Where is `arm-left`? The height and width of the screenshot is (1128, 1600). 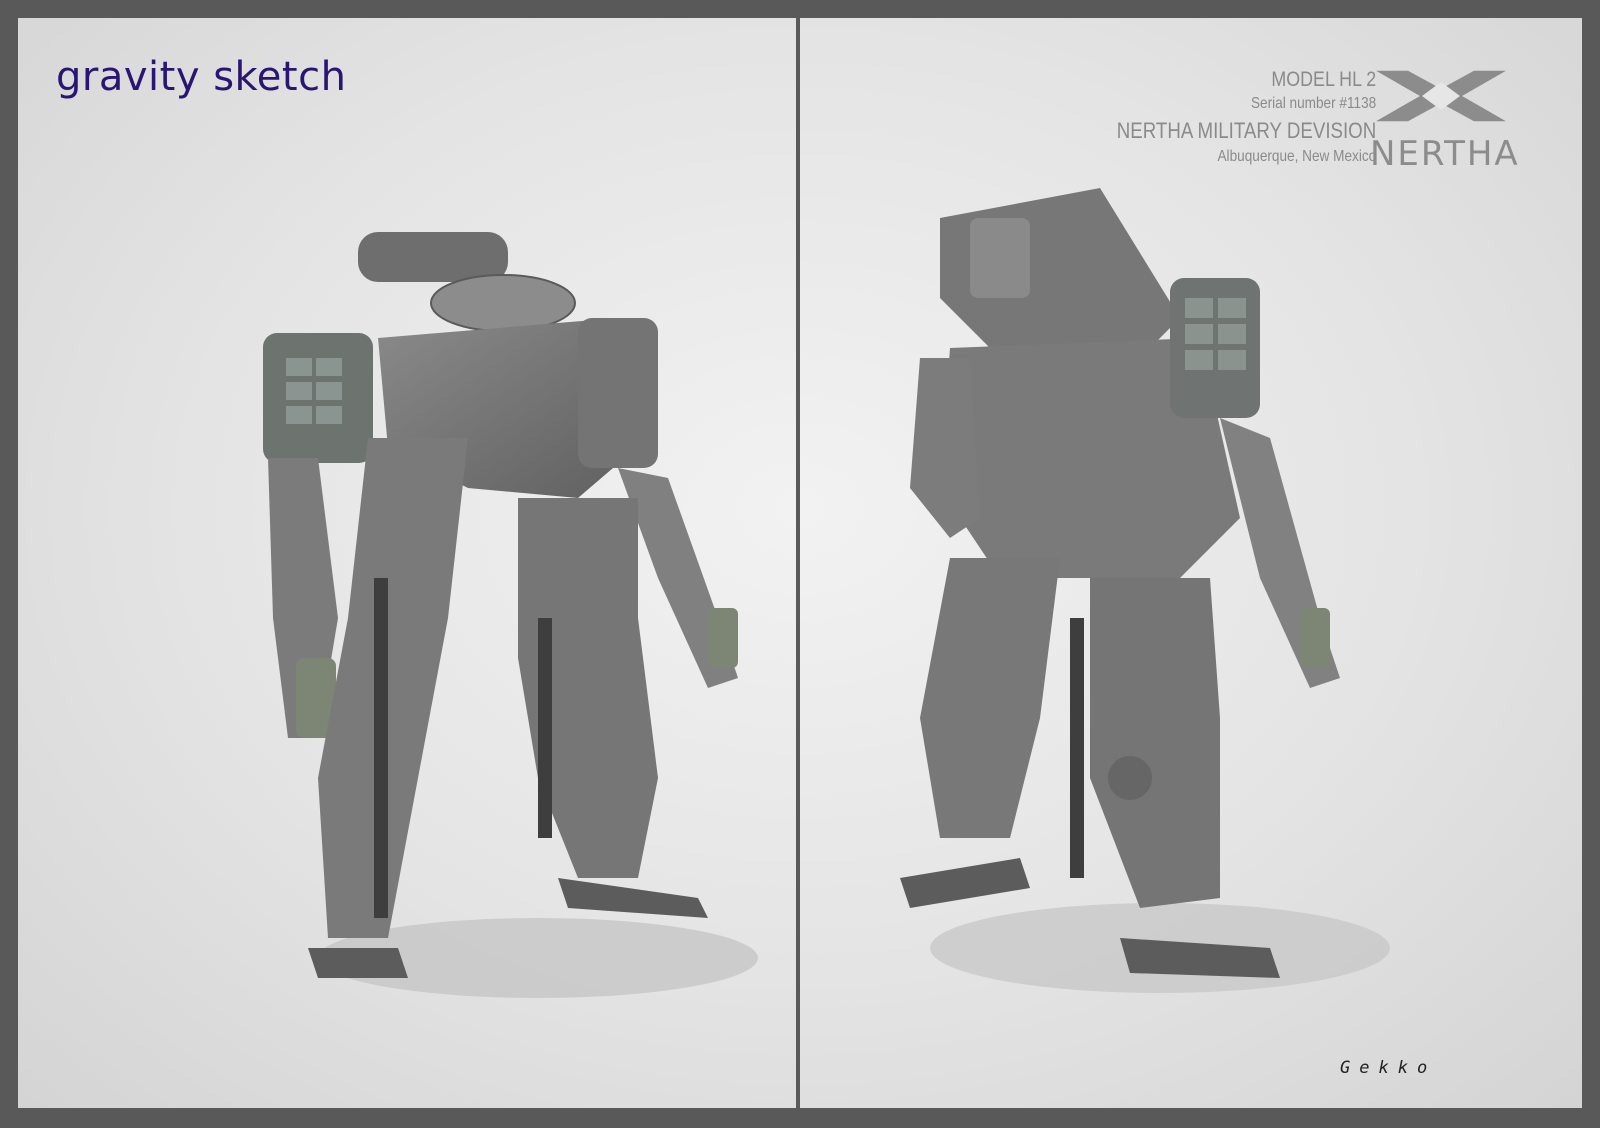
arm-left is located at coordinates (945, 448).